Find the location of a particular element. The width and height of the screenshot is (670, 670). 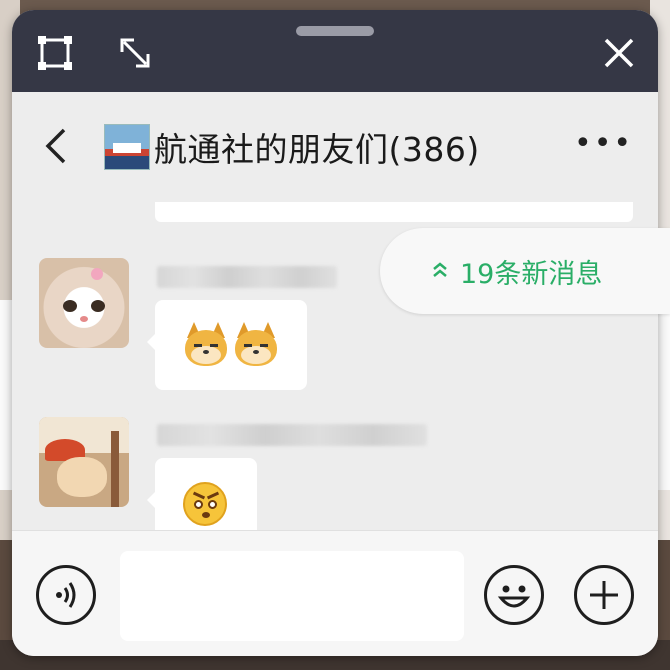

chevron-left-icon is located at coordinates (58, 146).